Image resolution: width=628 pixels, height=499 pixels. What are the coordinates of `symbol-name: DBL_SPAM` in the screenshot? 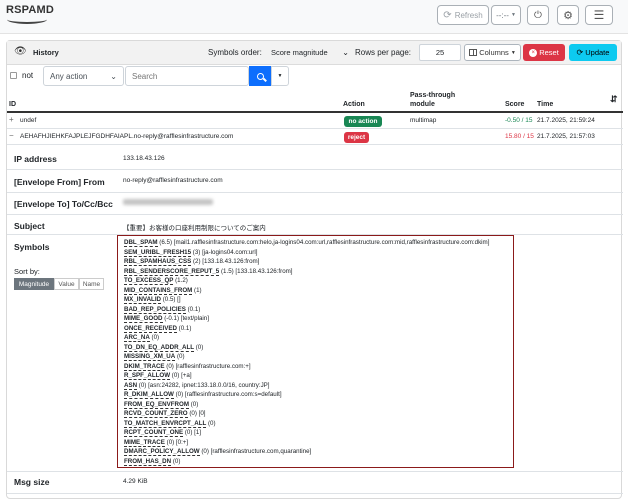 It's located at (141, 243).